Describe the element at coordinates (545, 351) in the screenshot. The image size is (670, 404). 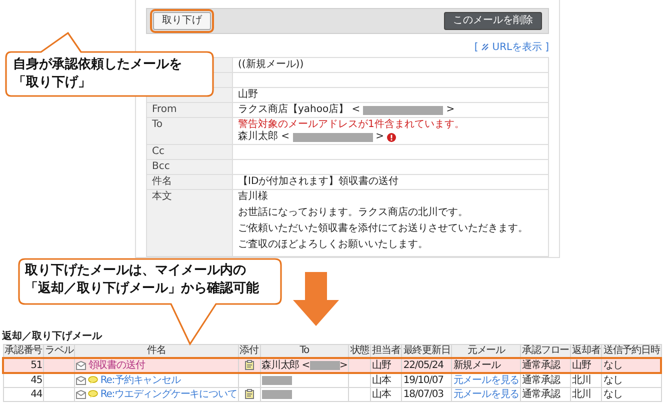
I see `column-header: 承認フロー` at that location.